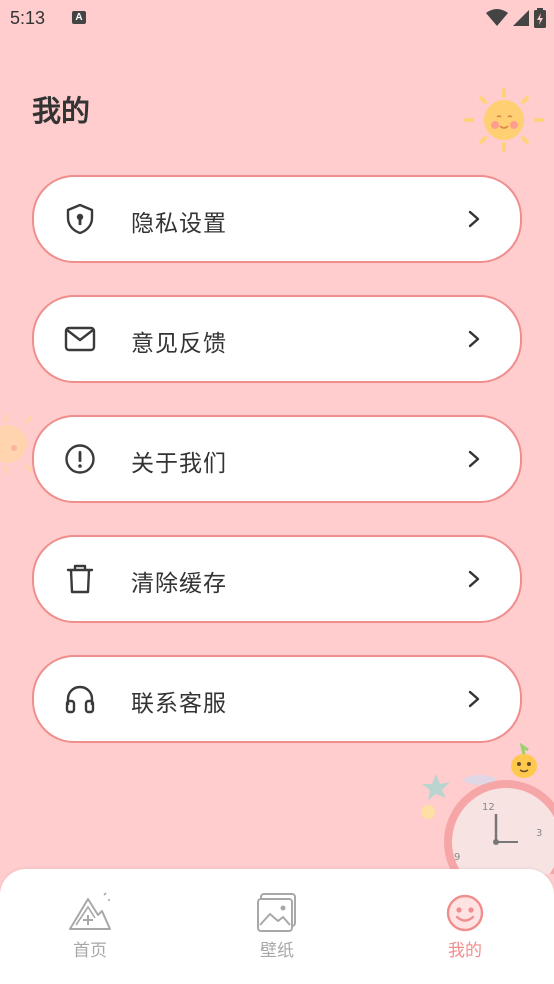 This screenshot has height=984, width=554. What do you see at coordinates (80, 699) in the screenshot?
I see `headphones-icon` at bounding box center [80, 699].